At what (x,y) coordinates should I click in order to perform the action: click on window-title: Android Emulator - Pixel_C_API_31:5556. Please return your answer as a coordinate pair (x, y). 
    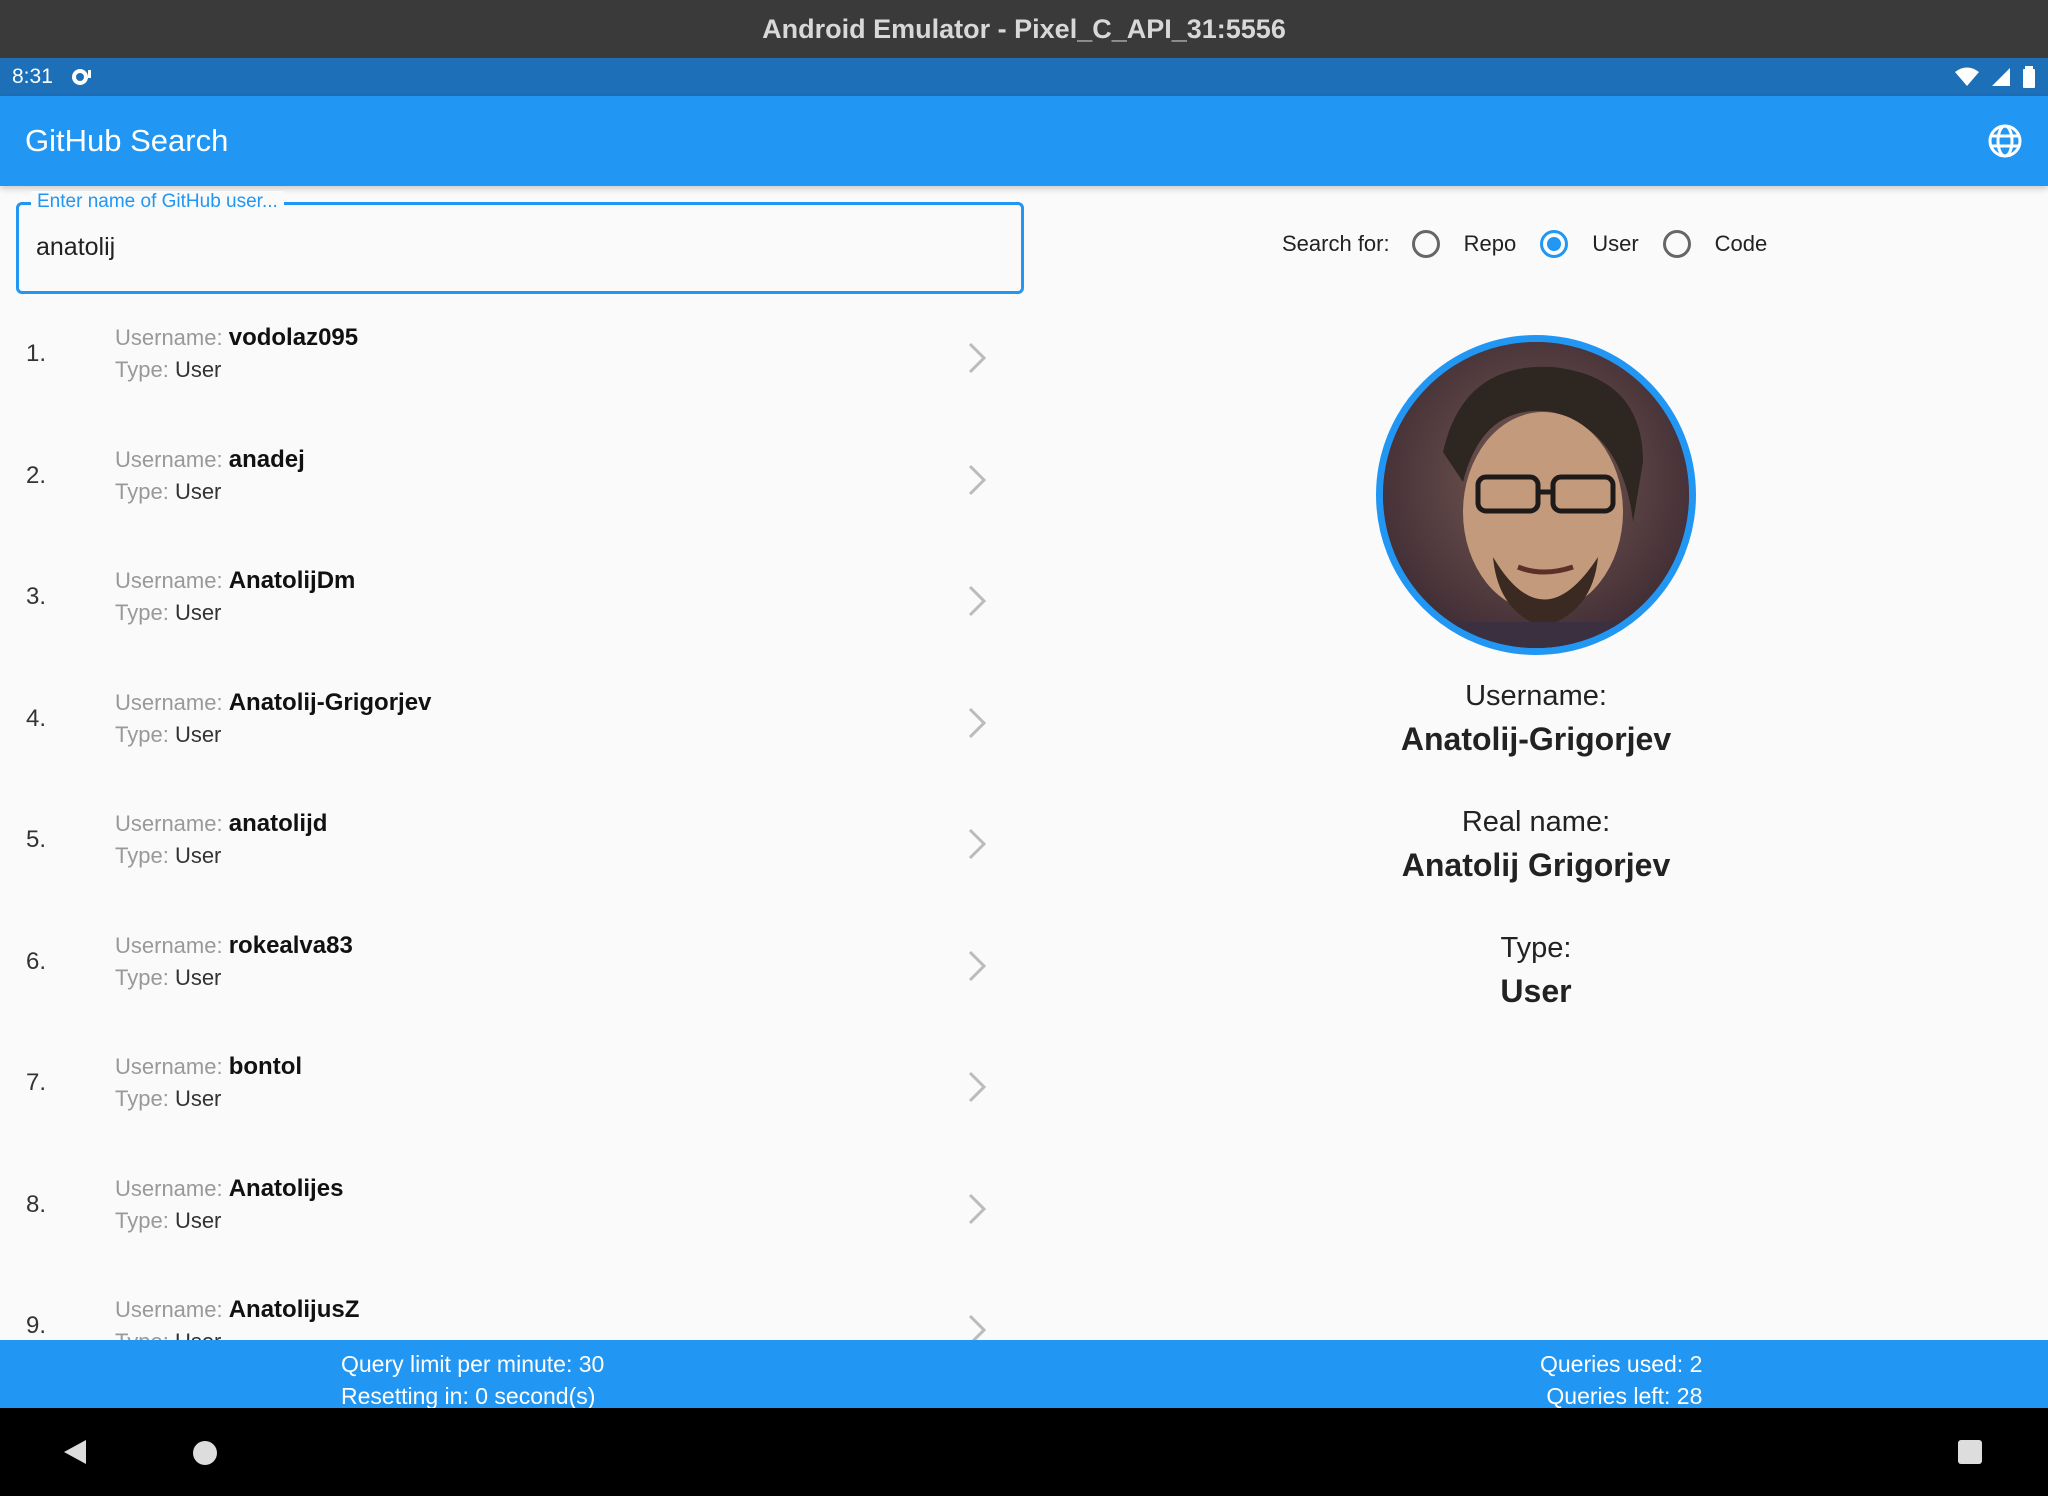
    Looking at the image, I should click on (1024, 28).